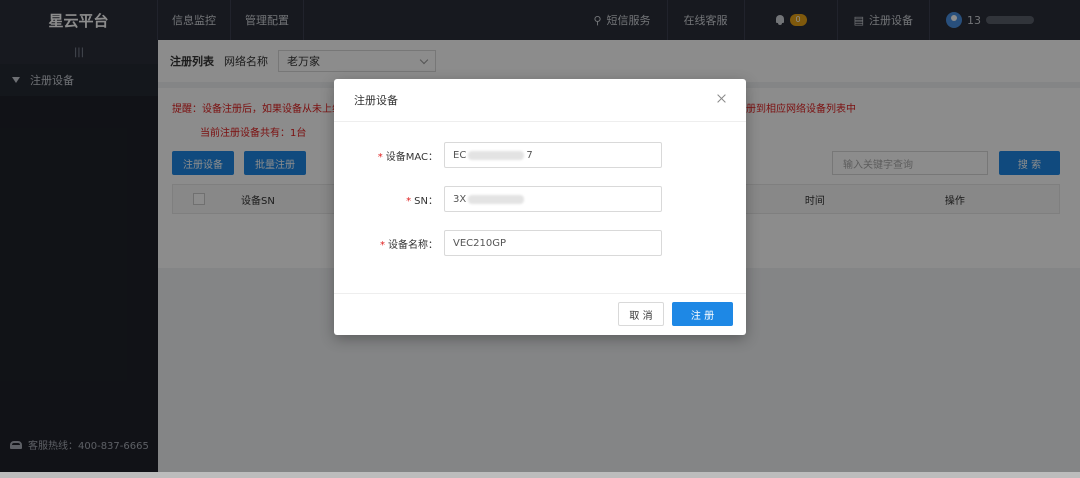 The height and width of the screenshot is (478, 1080). I want to click on mac-label: * 设备MAC：, so click(389, 155).